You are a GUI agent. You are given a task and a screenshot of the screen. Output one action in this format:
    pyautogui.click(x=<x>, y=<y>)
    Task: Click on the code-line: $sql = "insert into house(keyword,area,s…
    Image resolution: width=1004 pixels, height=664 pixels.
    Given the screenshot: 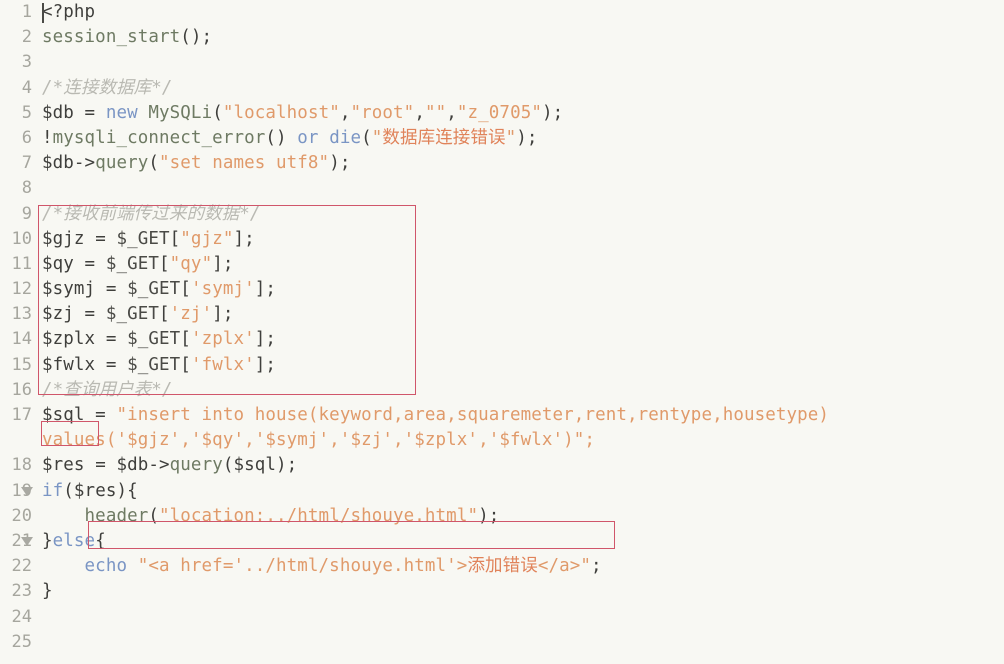 What is the action you would take?
    pyautogui.click(x=523, y=415)
    